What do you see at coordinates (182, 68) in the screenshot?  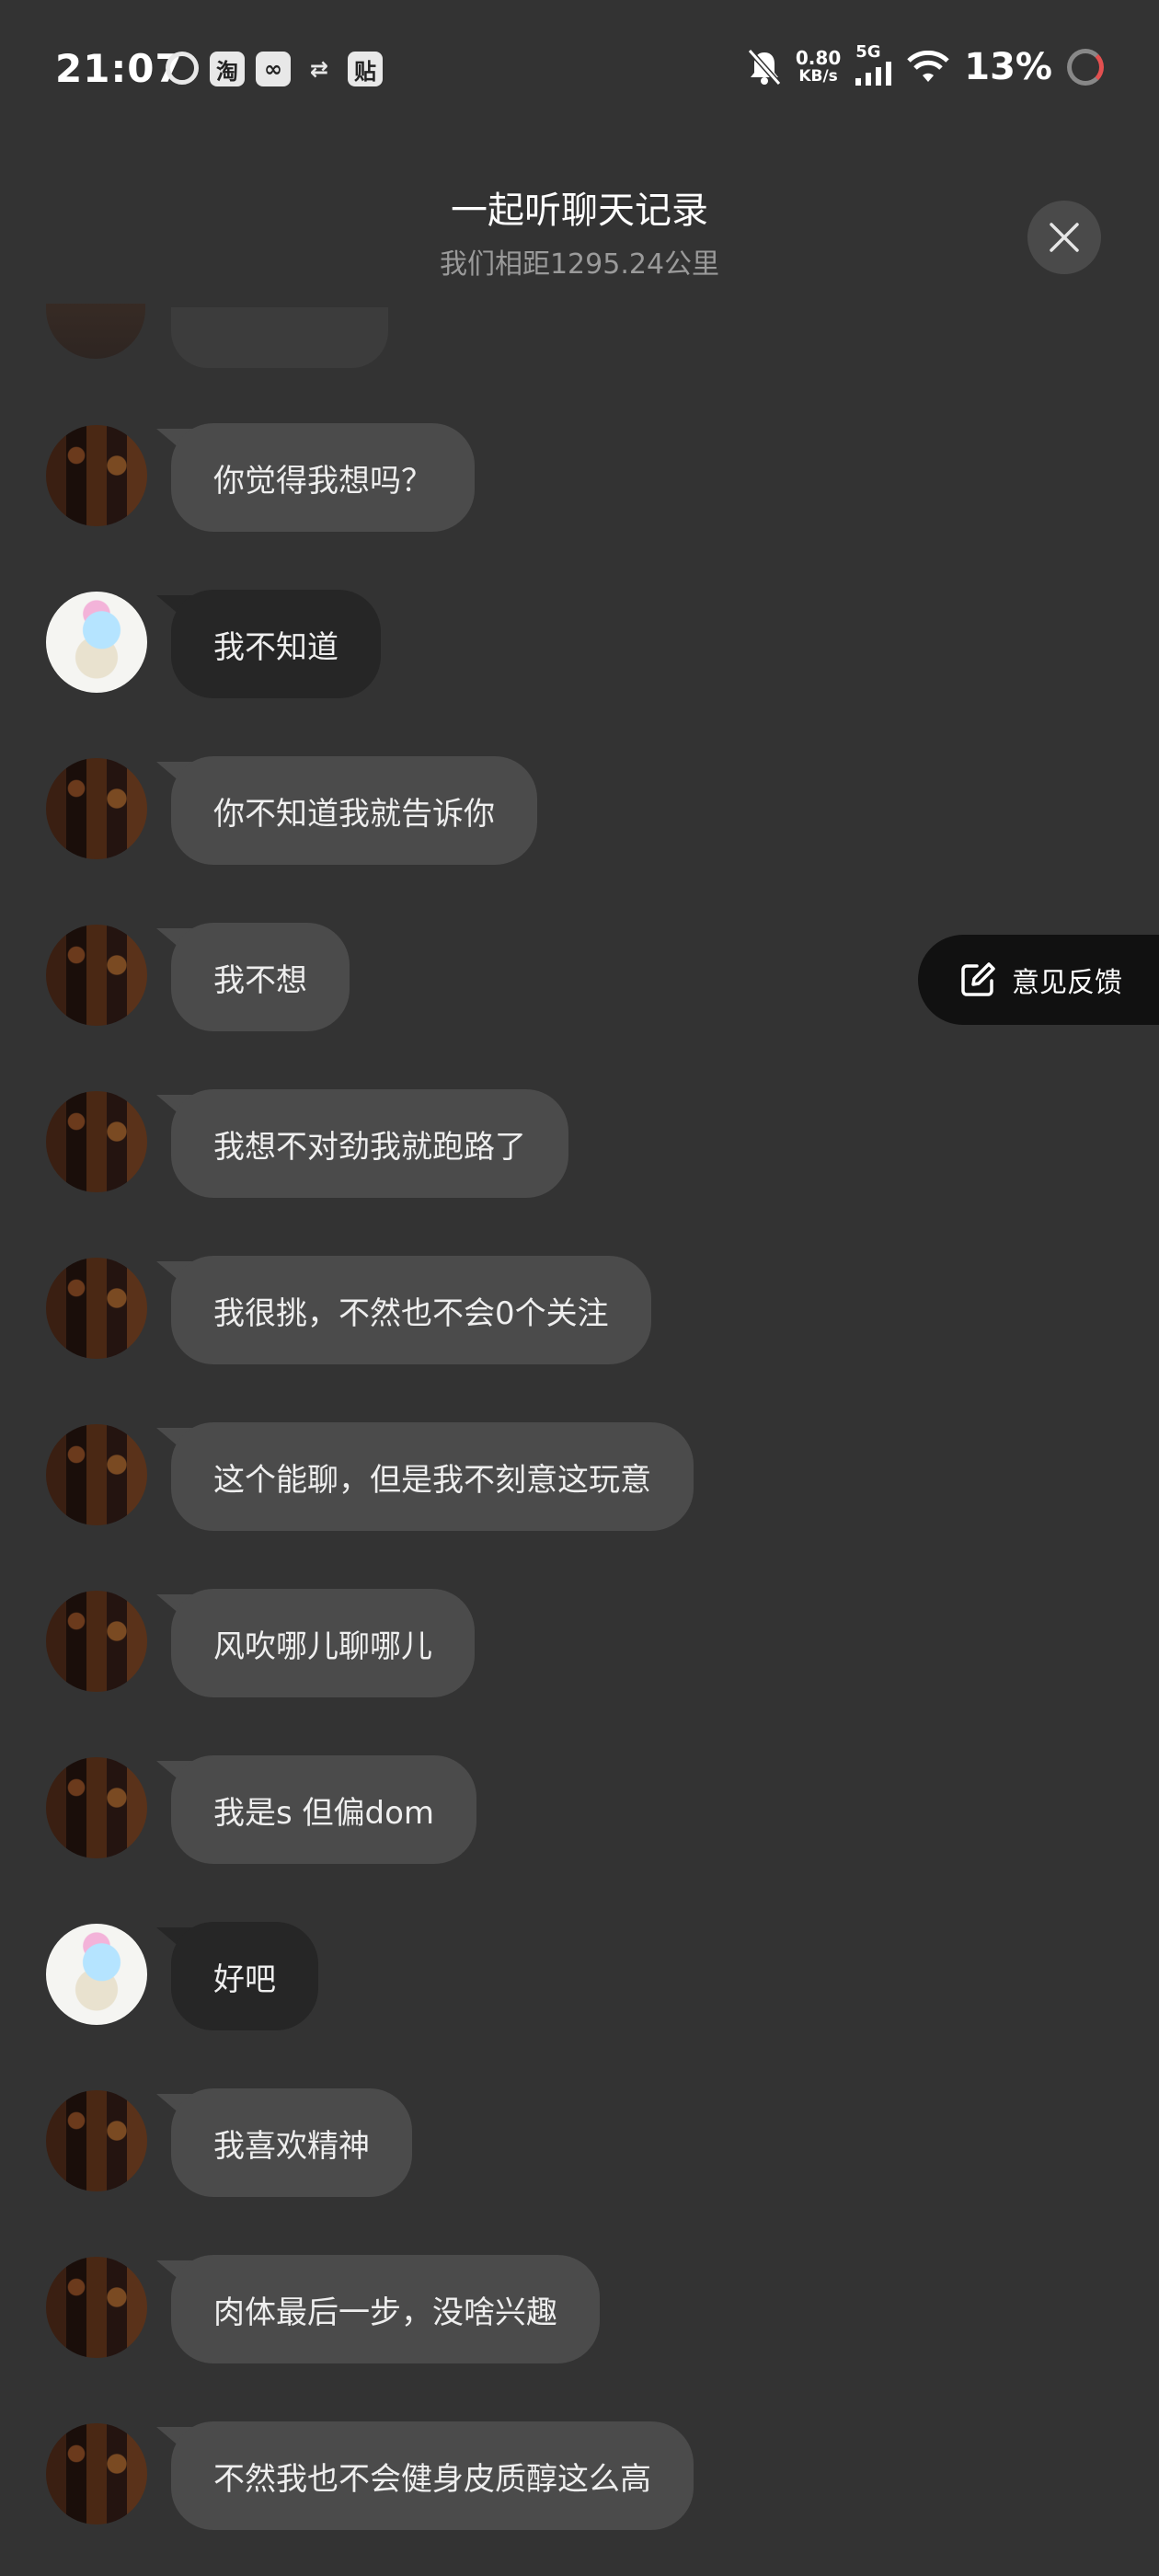 I see `sync-ring-icon` at bounding box center [182, 68].